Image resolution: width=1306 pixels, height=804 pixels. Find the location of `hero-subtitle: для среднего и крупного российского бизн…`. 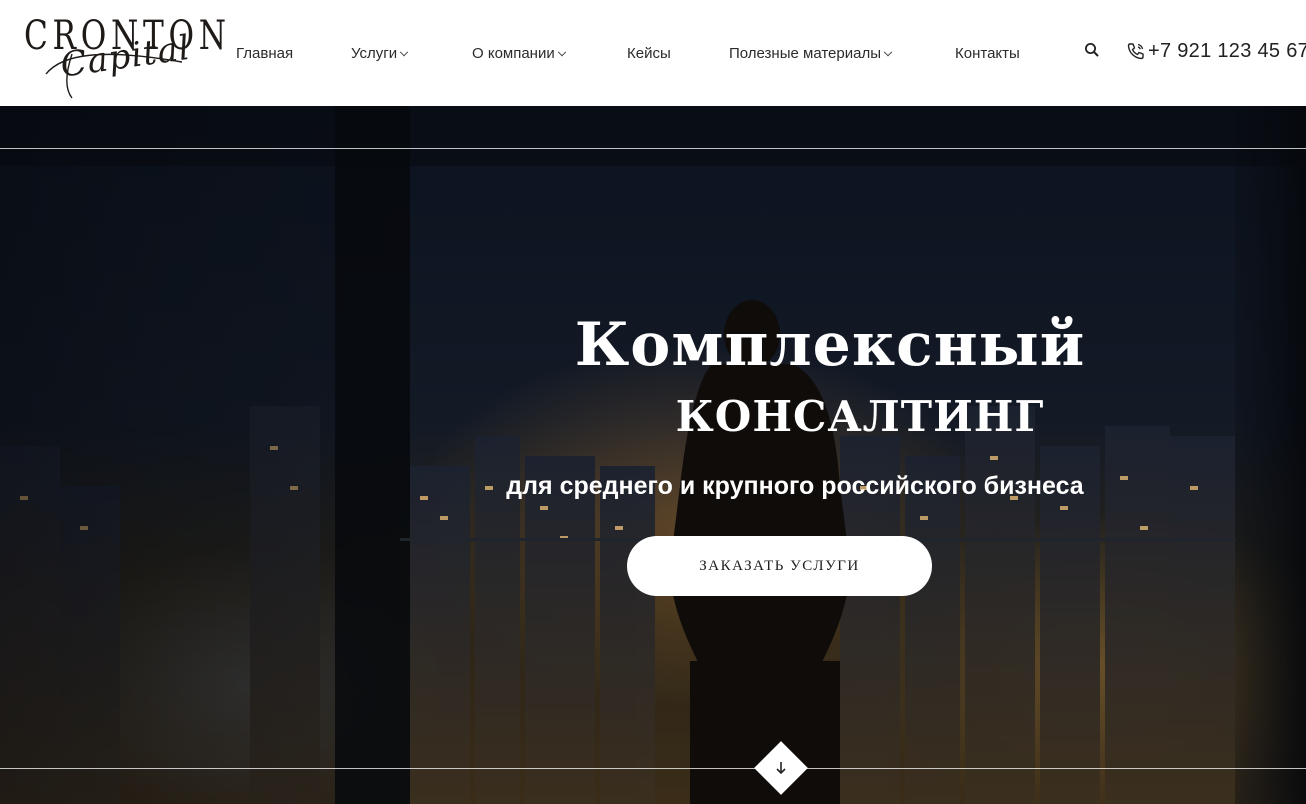

hero-subtitle: для среднего и крупного российского бизн… is located at coordinates (795, 486).